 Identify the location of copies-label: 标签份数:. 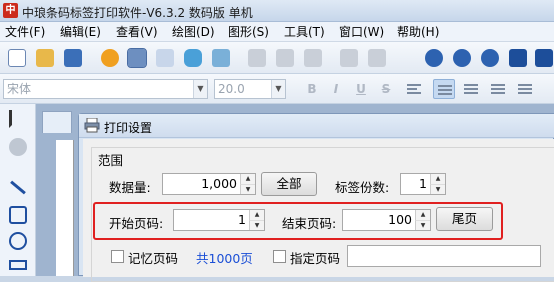
(362, 187).